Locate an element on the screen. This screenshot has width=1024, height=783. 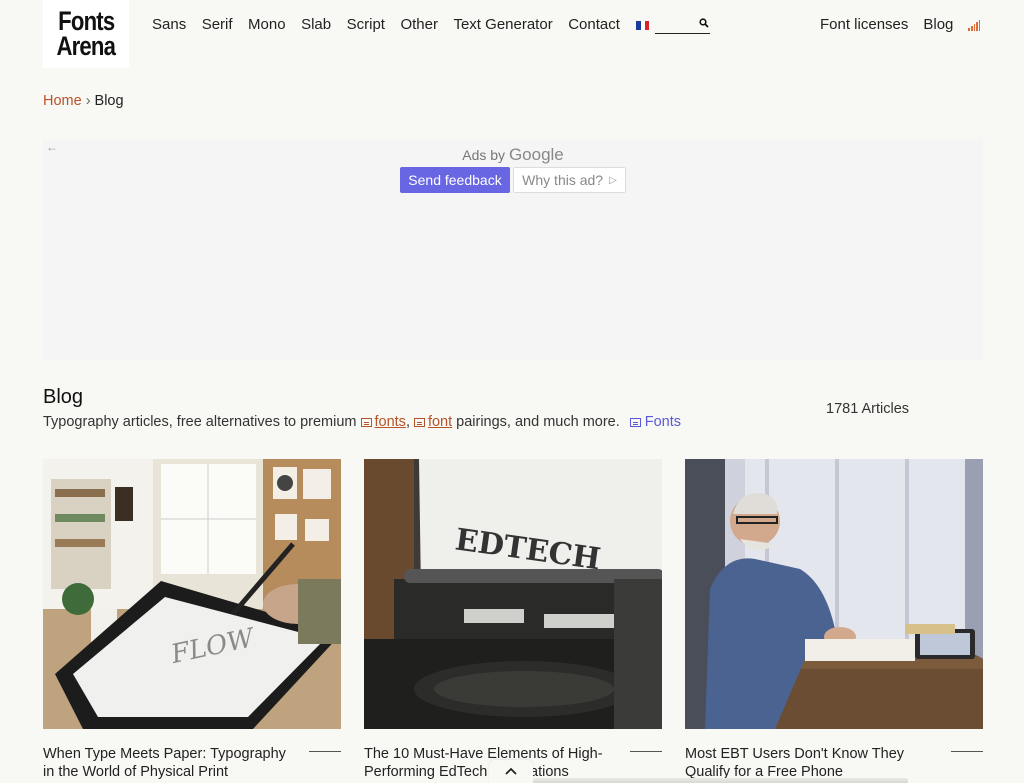
site-logo: Fonts Arena is located at coordinates (86, 34).